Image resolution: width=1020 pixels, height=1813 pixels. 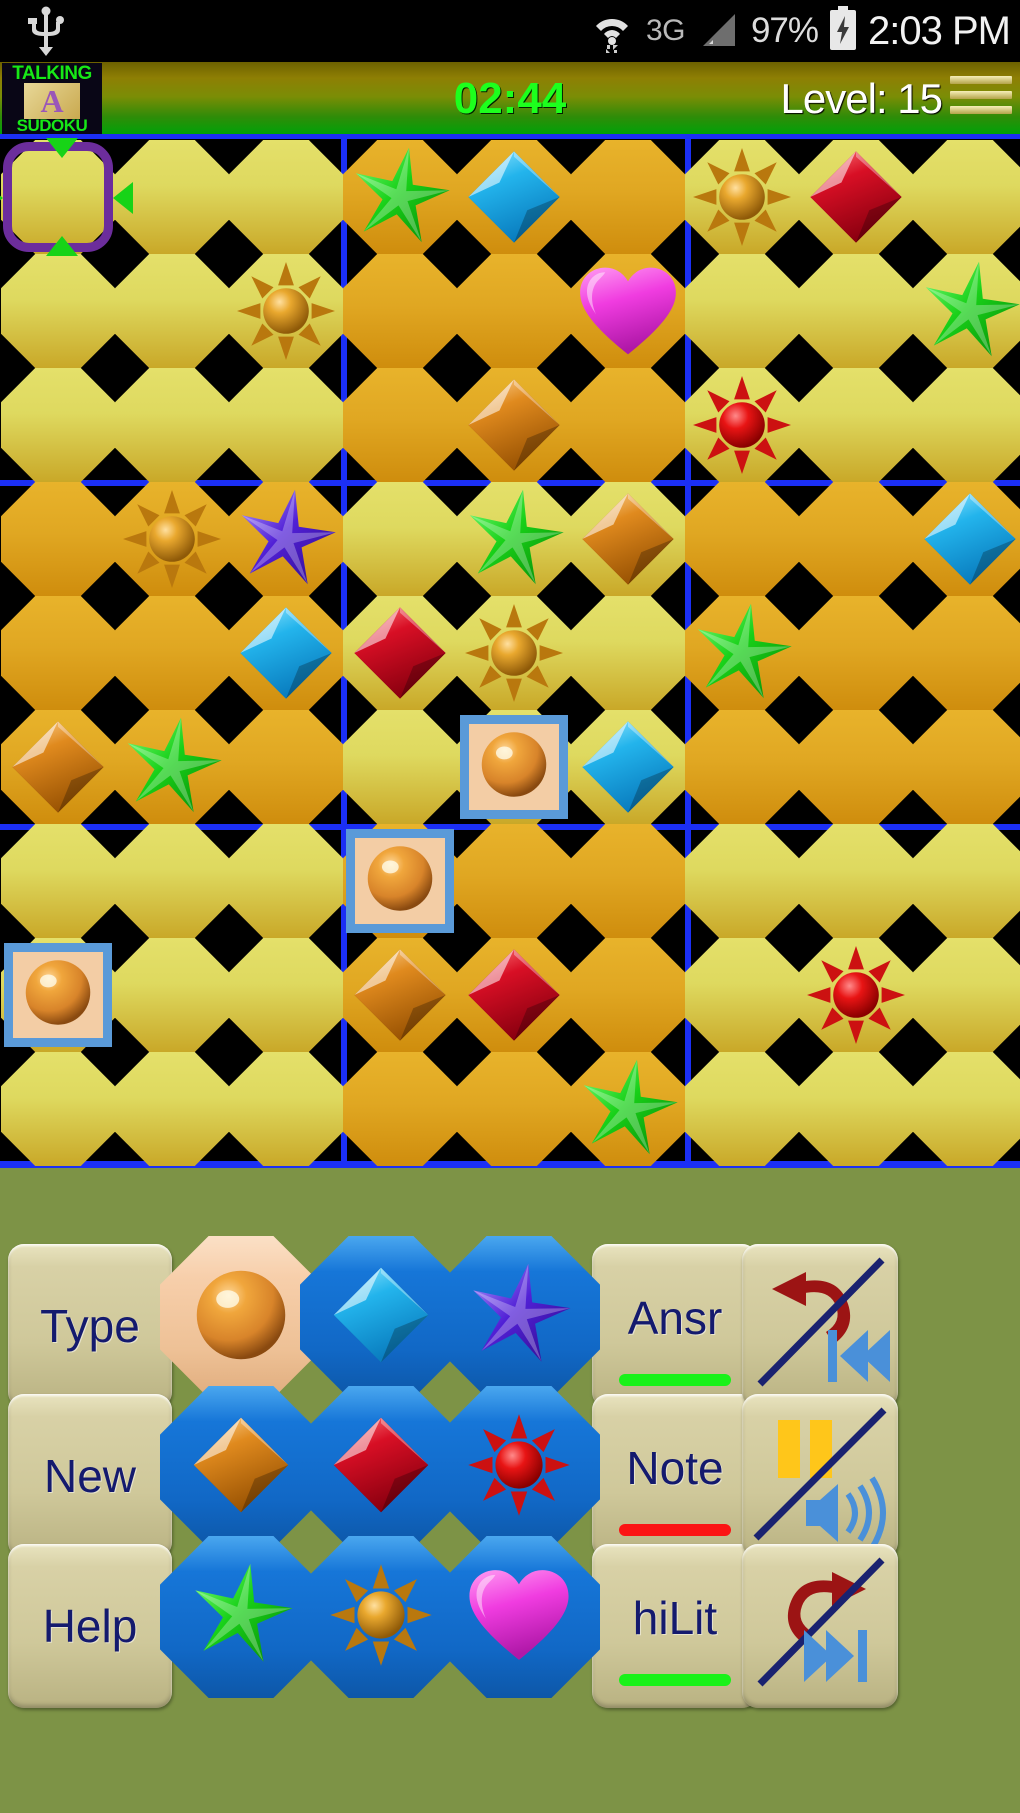 I want to click on board-cell-r4-c5, so click(x=514, y=539).